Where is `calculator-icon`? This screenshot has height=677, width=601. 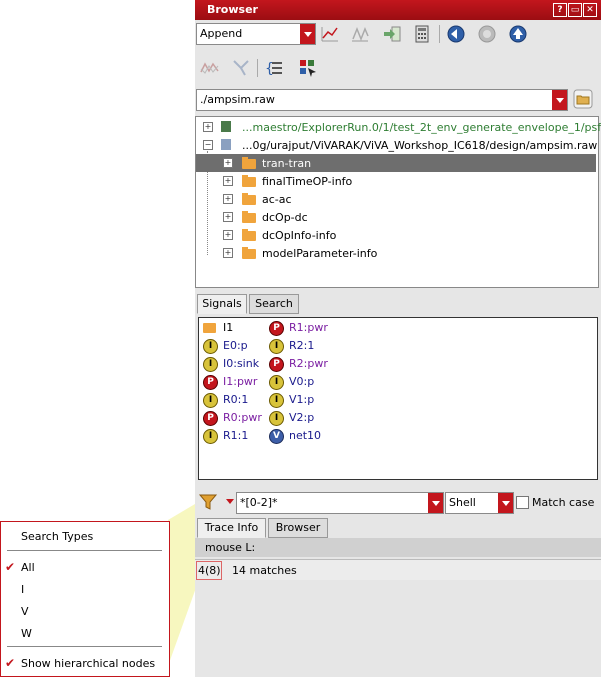
calculator-icon is located at coordinates (422, 34).